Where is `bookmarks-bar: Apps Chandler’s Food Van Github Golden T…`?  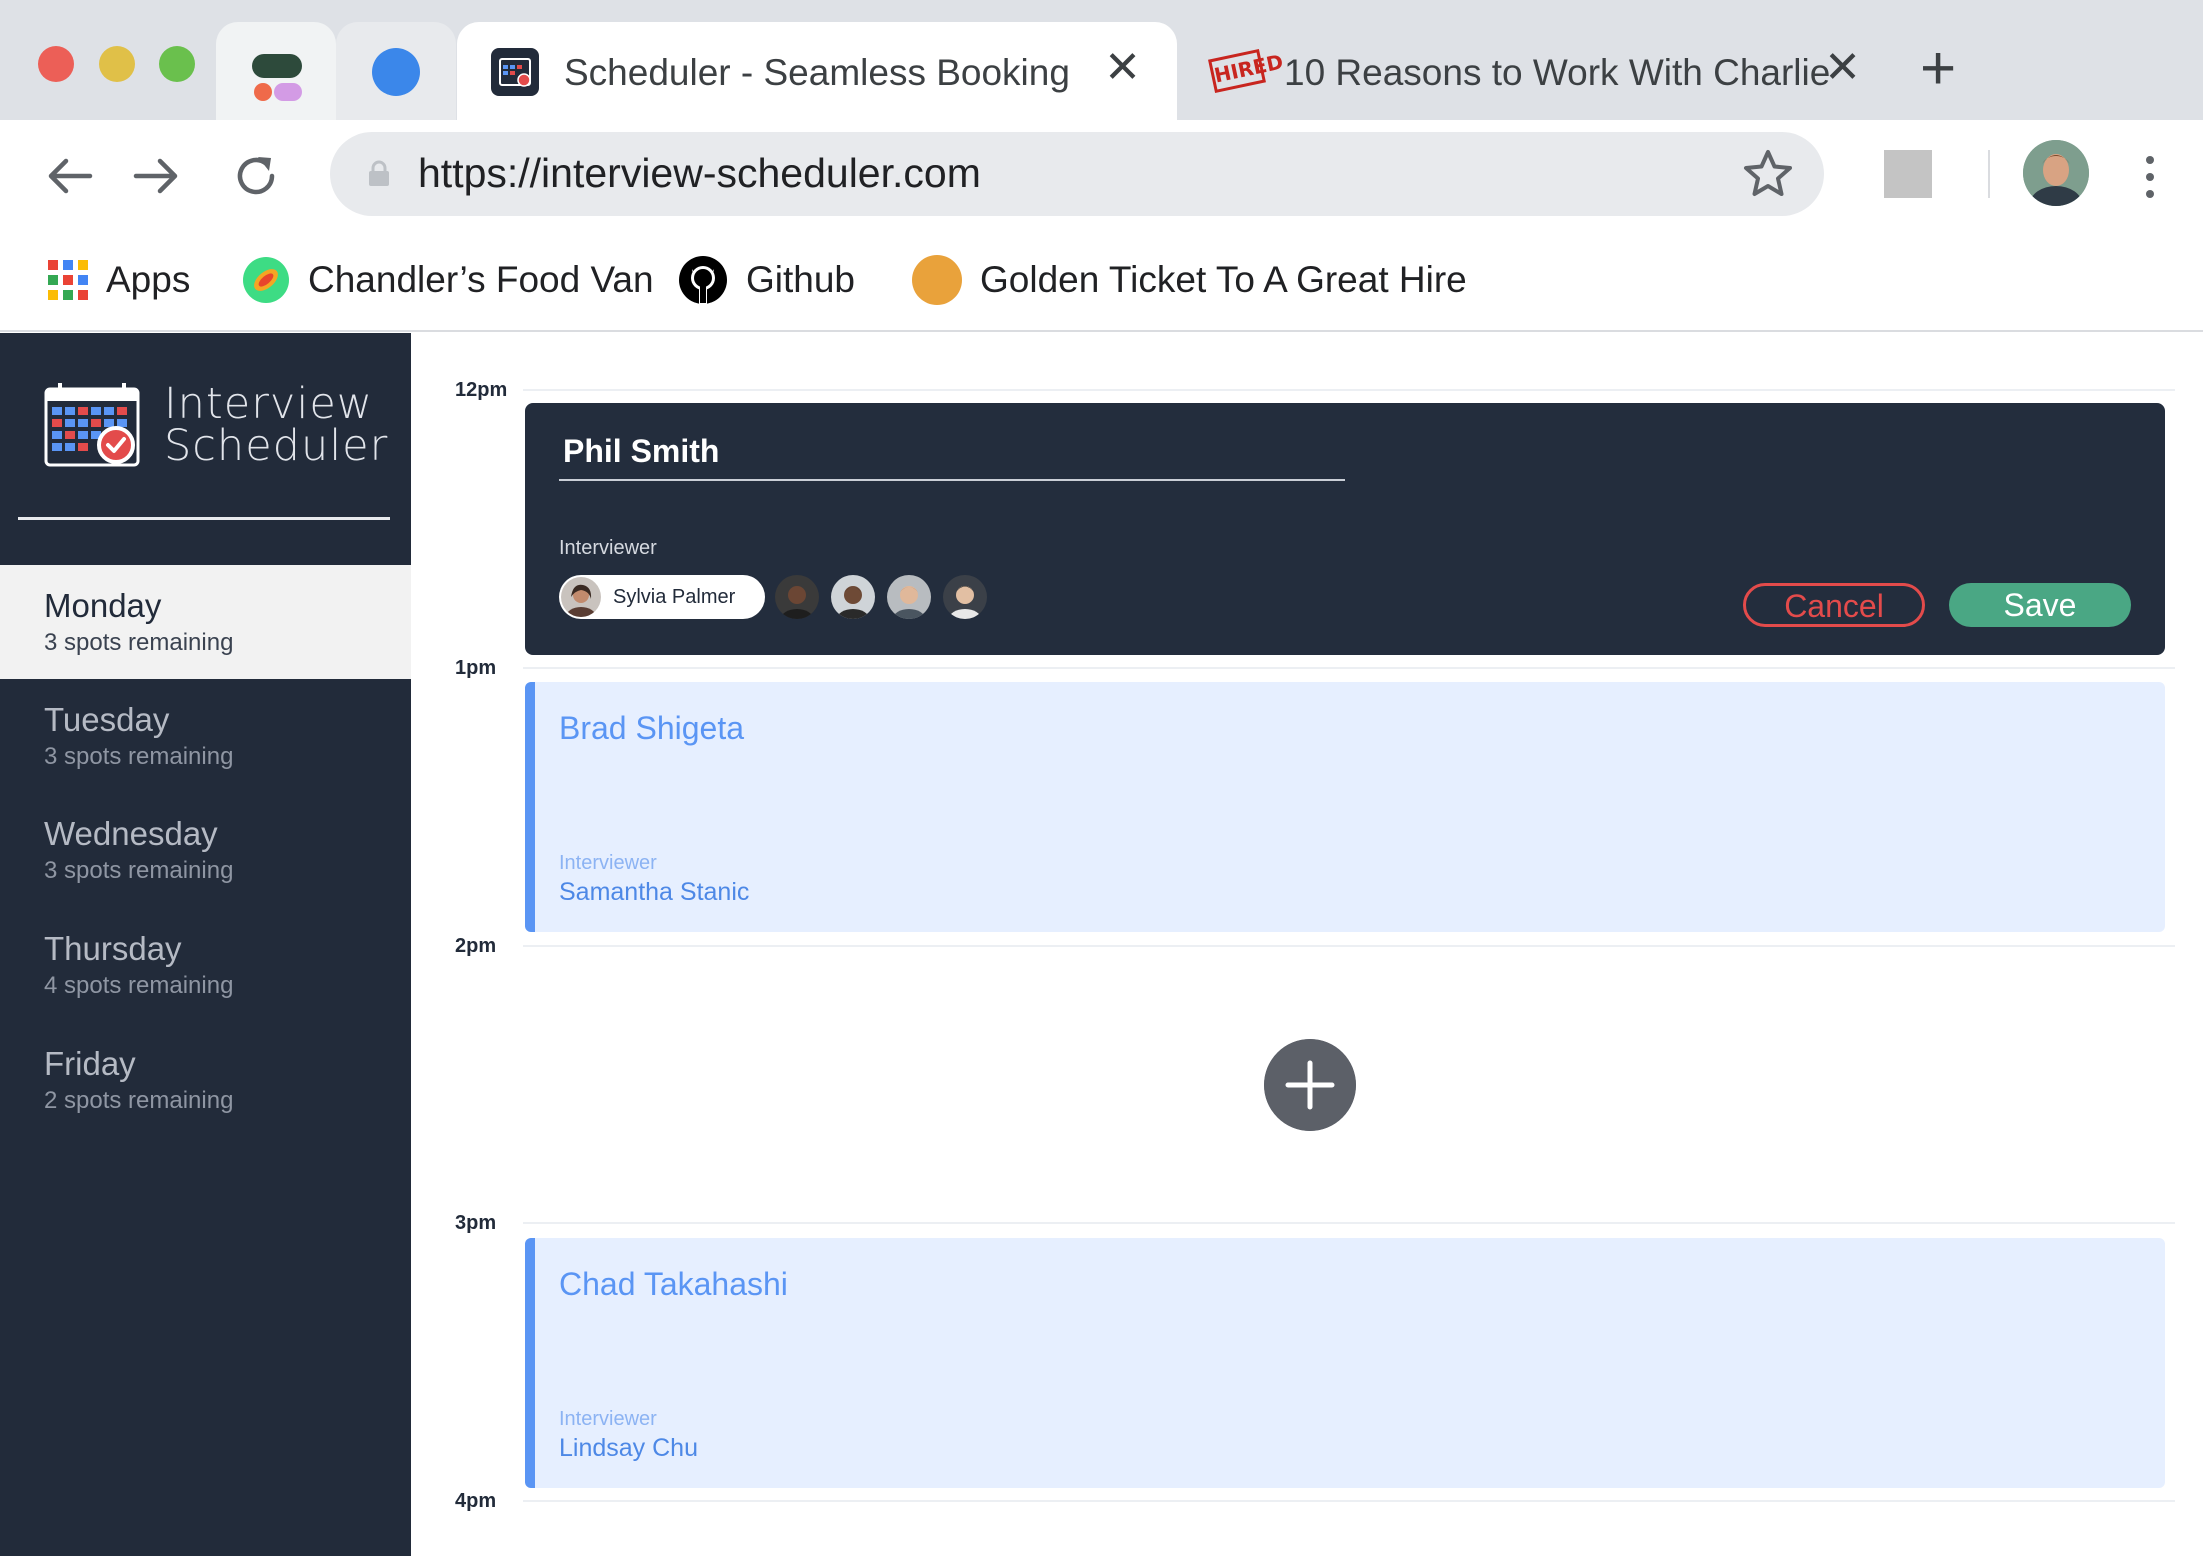 bookmarks-bar: Apps Chandler’s Food Van Github Golden T… is located at coordinates (1101, 281).